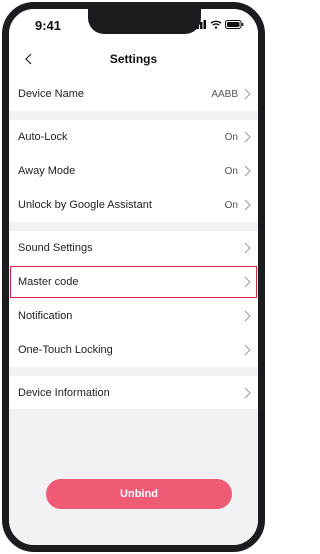  I want to click on item-label: One-Touch Locking, so click(65, 350).